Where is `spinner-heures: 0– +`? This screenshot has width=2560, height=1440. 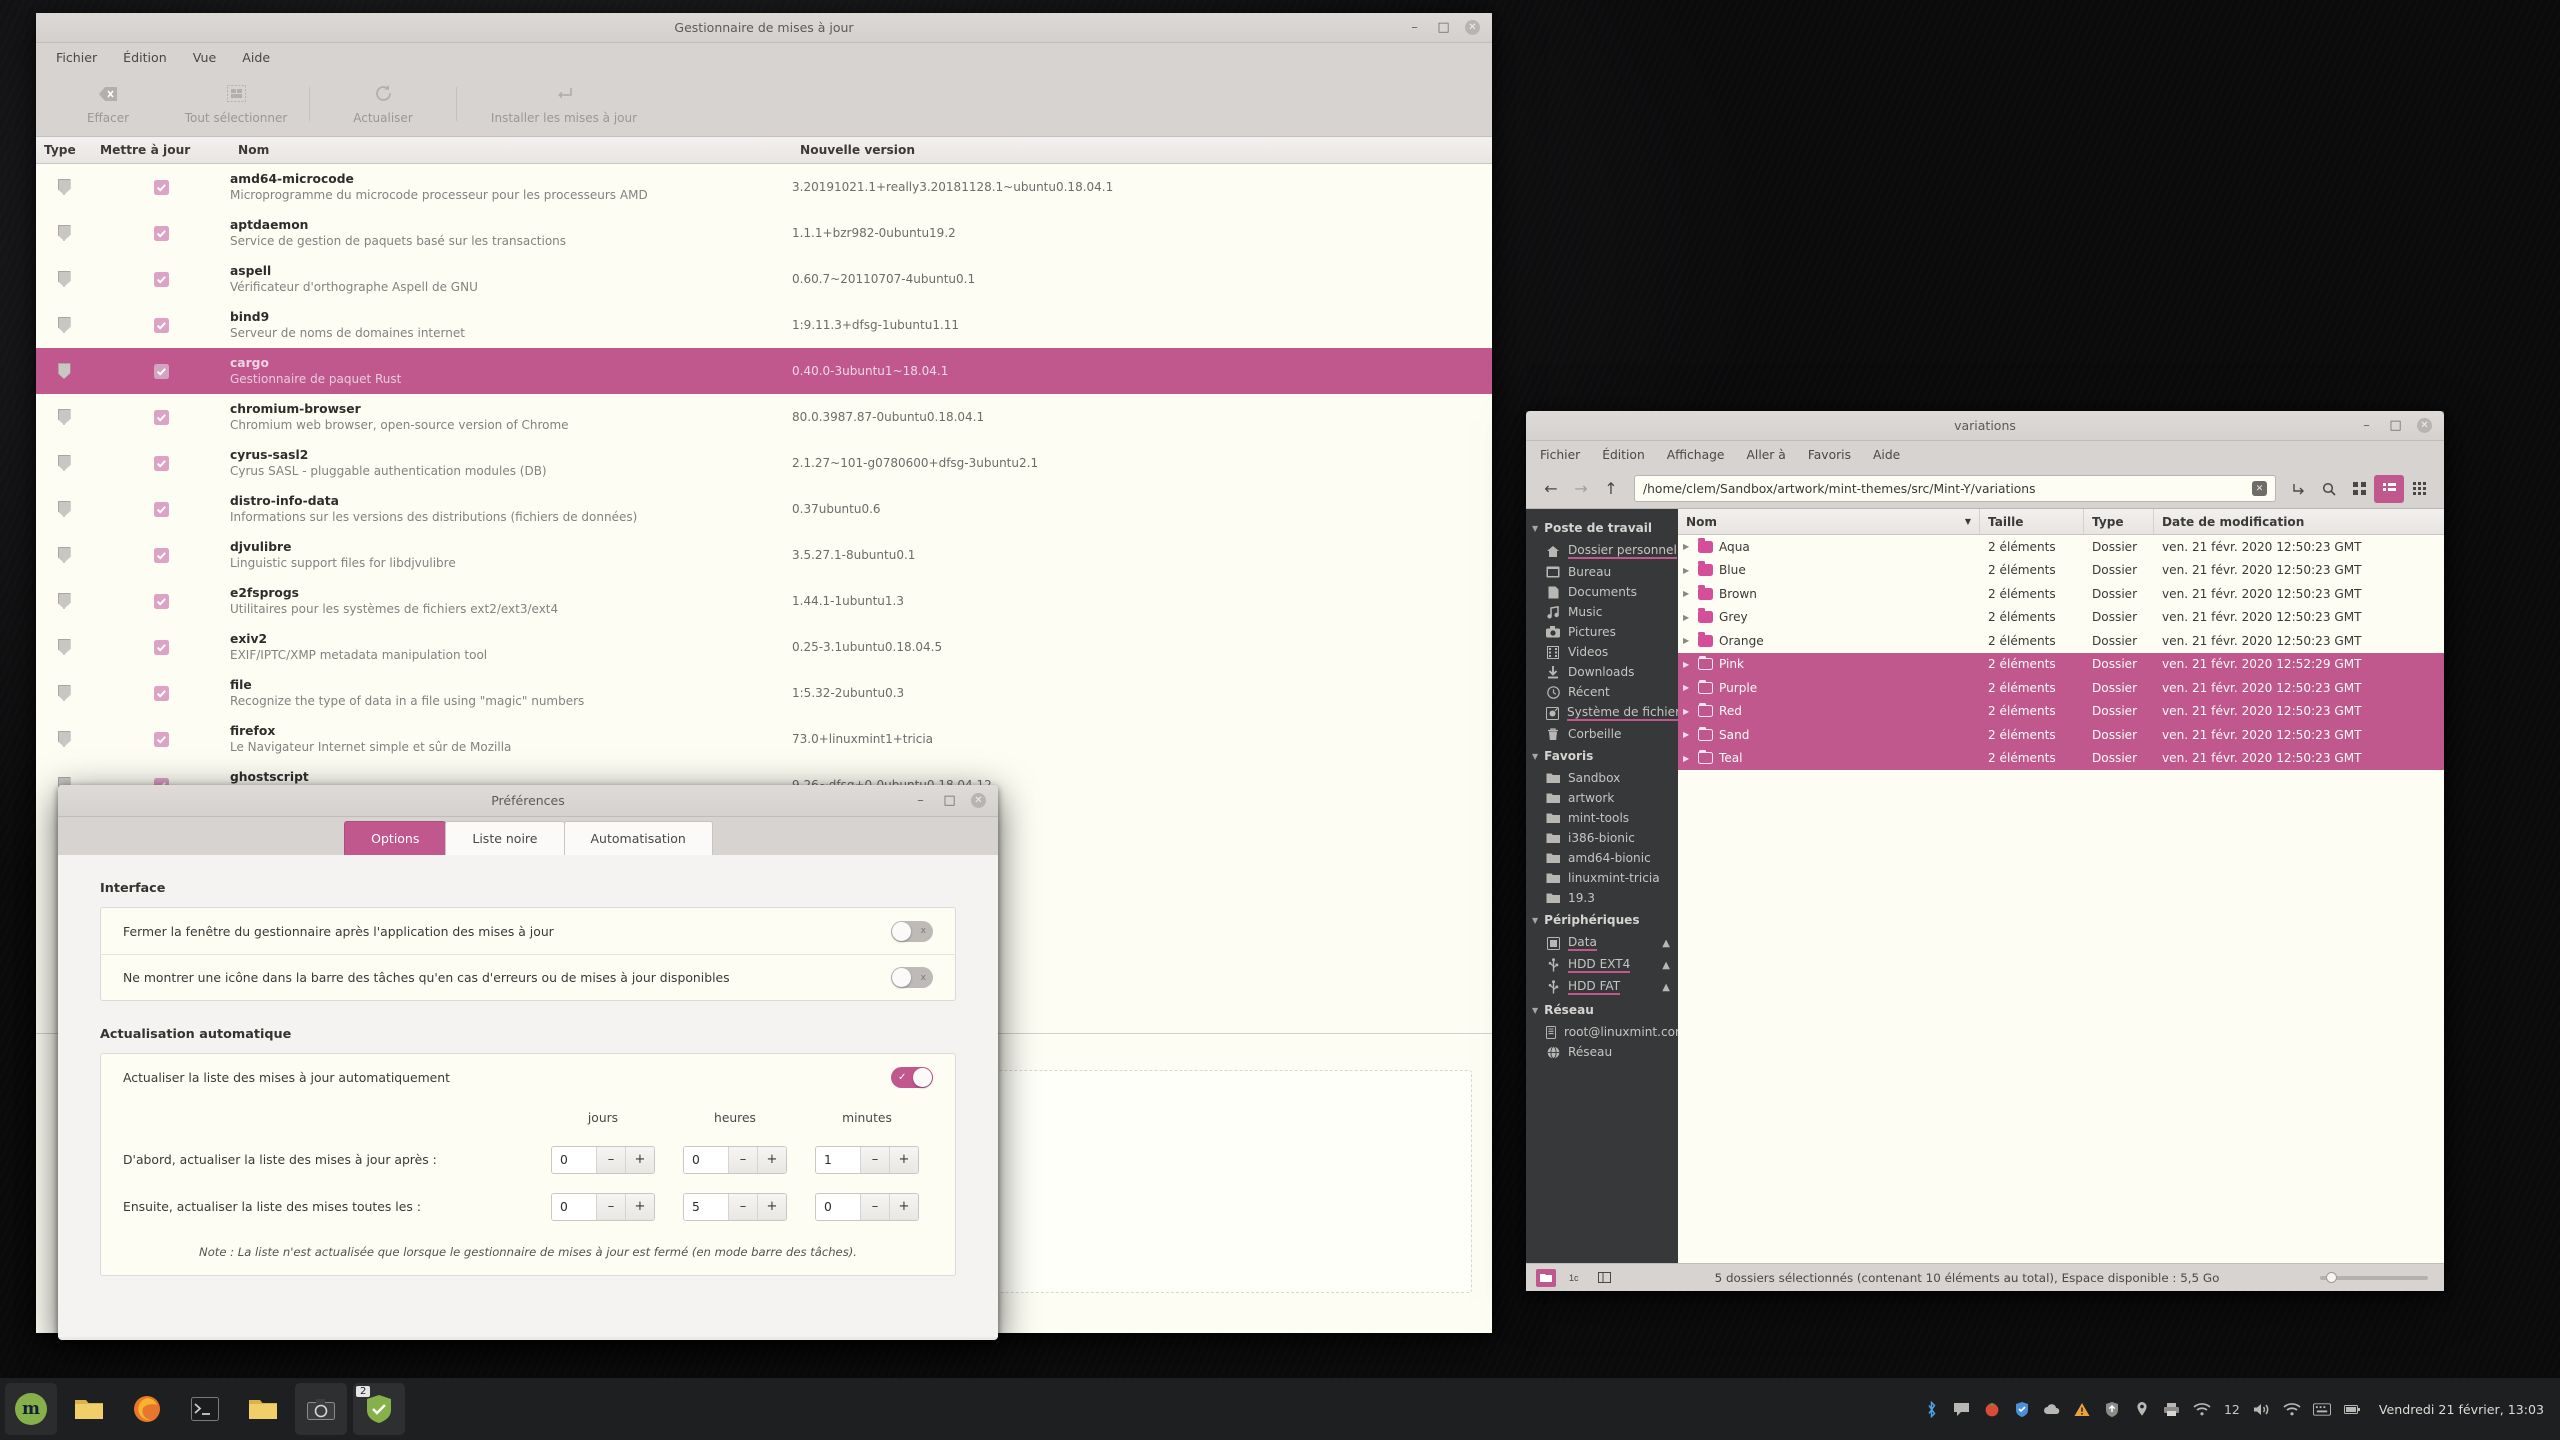
spinner-heures: 0– + is located at coordinates (735, 1159).